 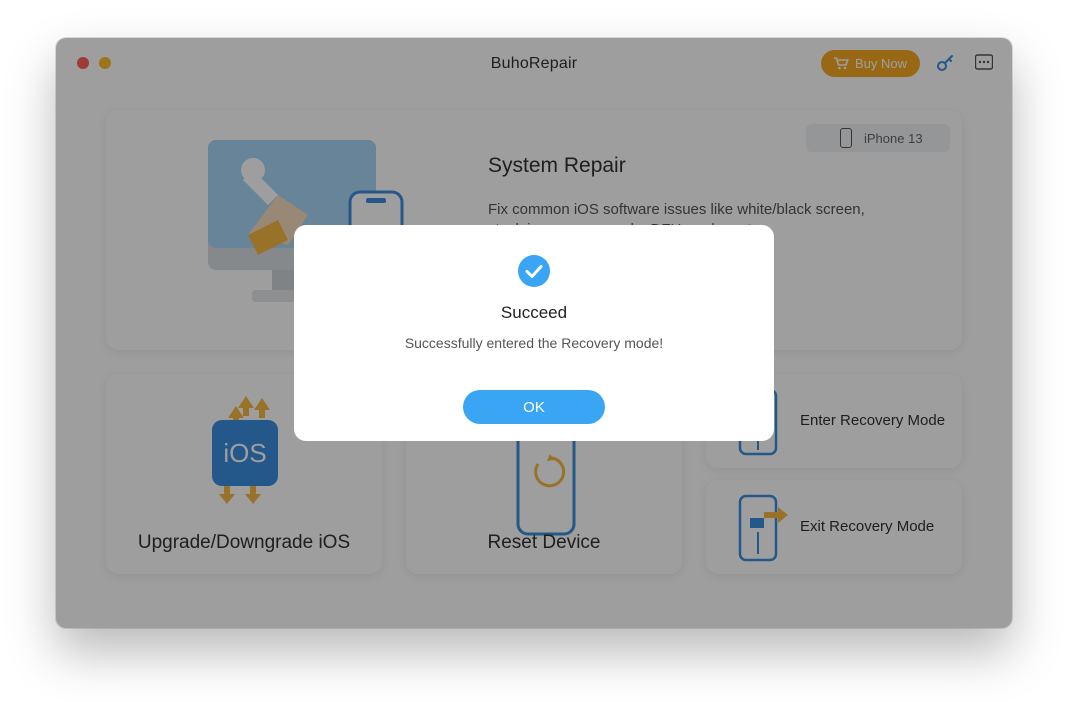 What do you see at coordinates (534, 312) in the screenshot?
I see `dialog-title: Succeed` at bounding box center [534, 312].